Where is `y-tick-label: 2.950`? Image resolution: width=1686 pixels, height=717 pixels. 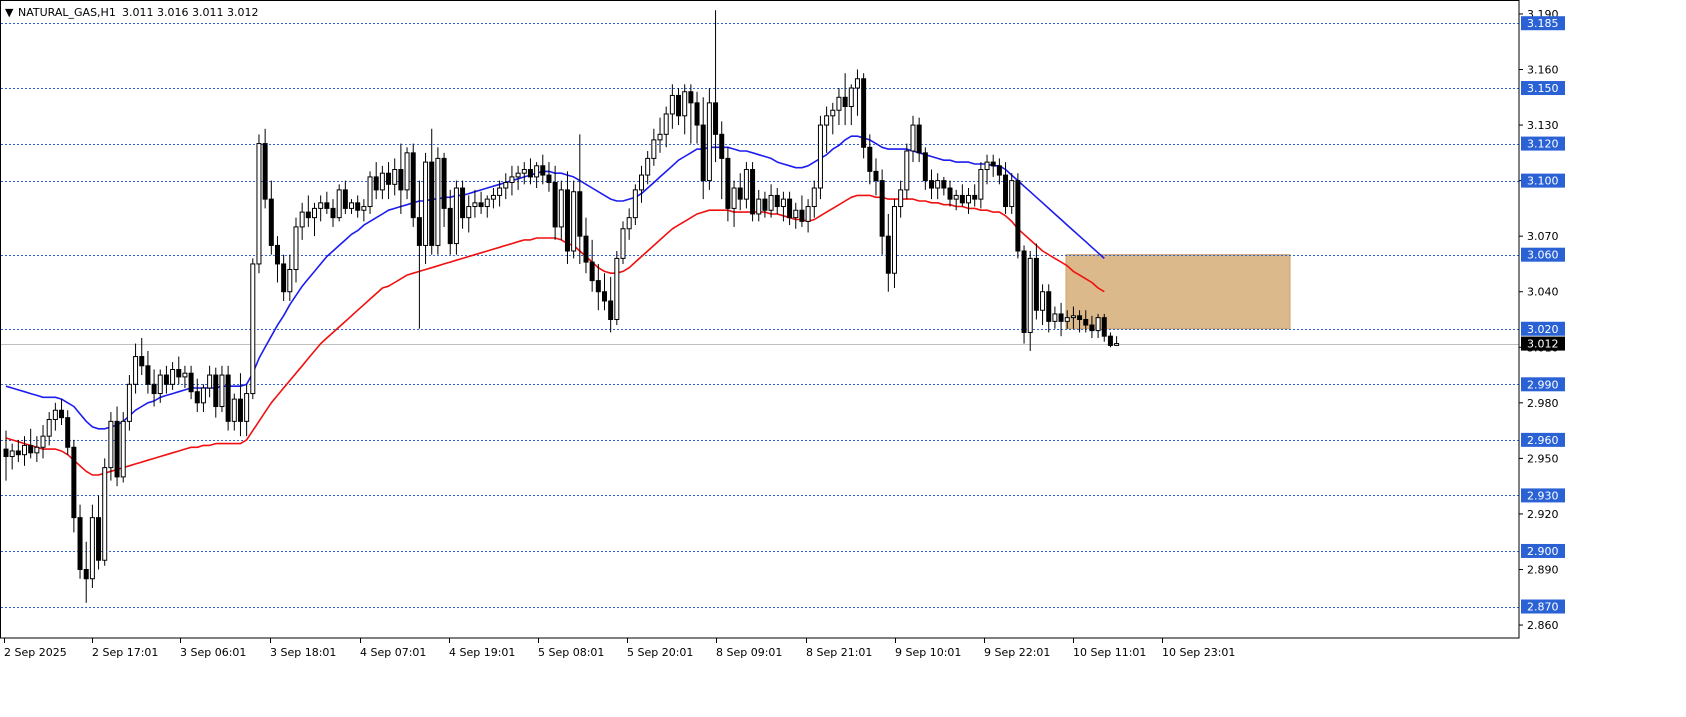 y-tick-label: 2.950 is located at coordinates (1543, 458).